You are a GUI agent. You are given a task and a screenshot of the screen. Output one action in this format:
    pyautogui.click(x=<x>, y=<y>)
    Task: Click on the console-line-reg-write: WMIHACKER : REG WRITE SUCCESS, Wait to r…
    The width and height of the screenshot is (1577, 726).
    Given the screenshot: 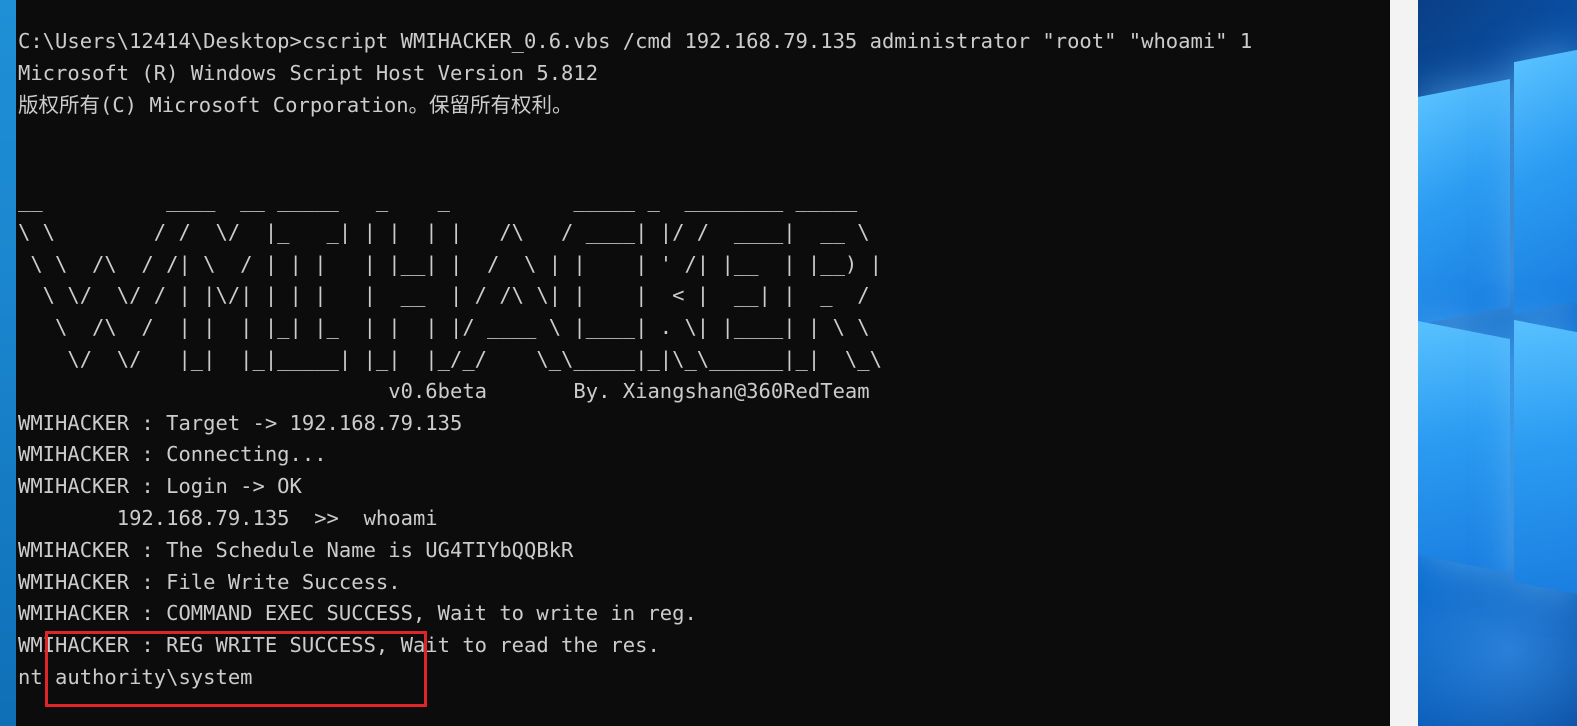 What is the action you would take?
    pyautogui.click(x=339, y=645)
    